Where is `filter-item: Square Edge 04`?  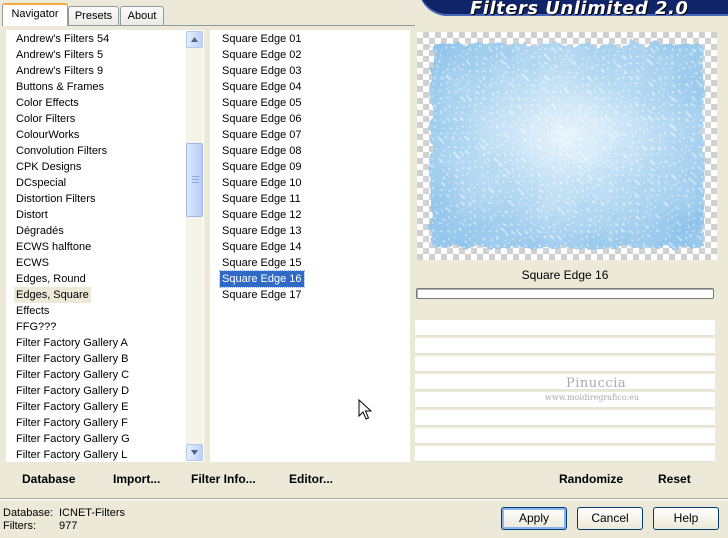
filter-item: Square Edge 04 is located at coordinates (262, 87).